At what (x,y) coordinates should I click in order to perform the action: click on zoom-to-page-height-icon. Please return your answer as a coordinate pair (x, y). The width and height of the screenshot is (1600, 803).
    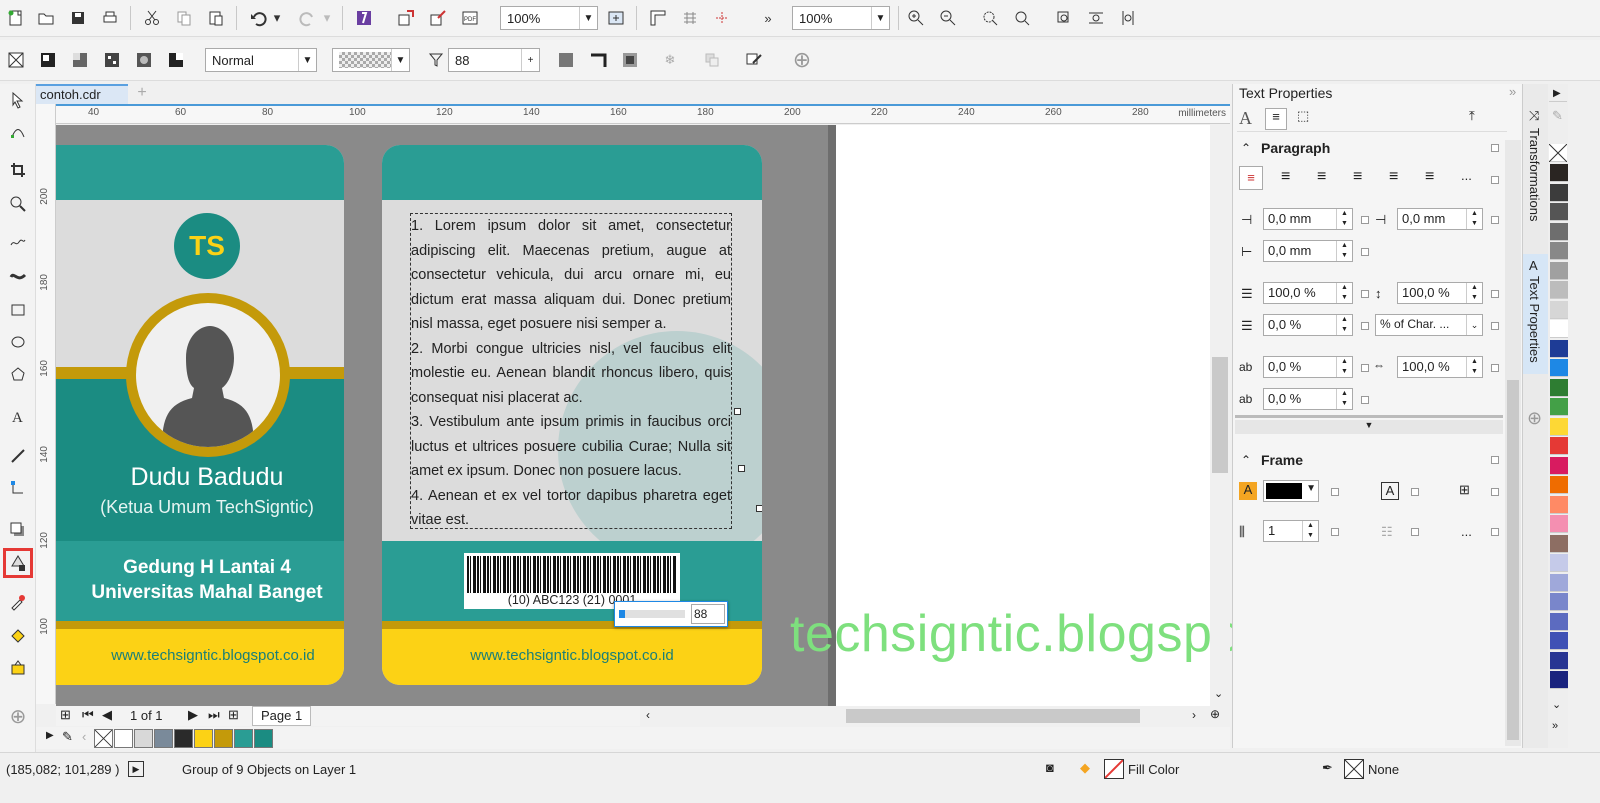
    Looking at the image, I should click on (1128, 18).